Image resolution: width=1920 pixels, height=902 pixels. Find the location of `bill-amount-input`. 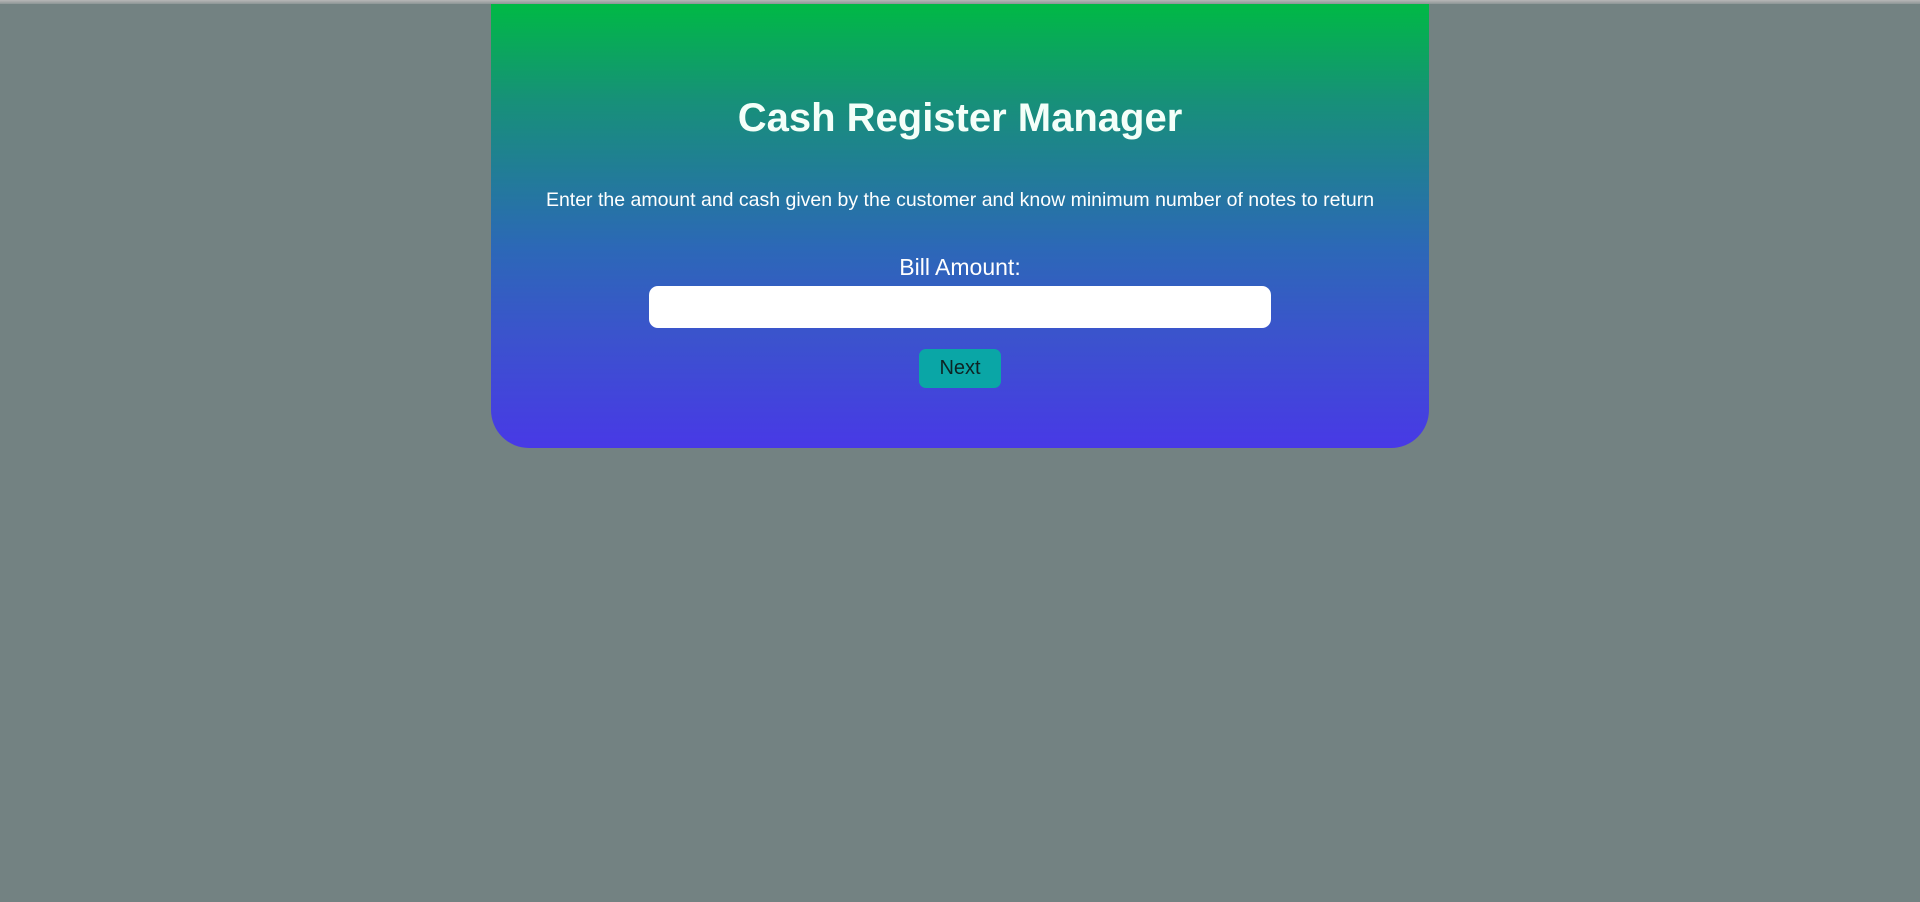

bill-amount-input is located at coordinates (960, 307).